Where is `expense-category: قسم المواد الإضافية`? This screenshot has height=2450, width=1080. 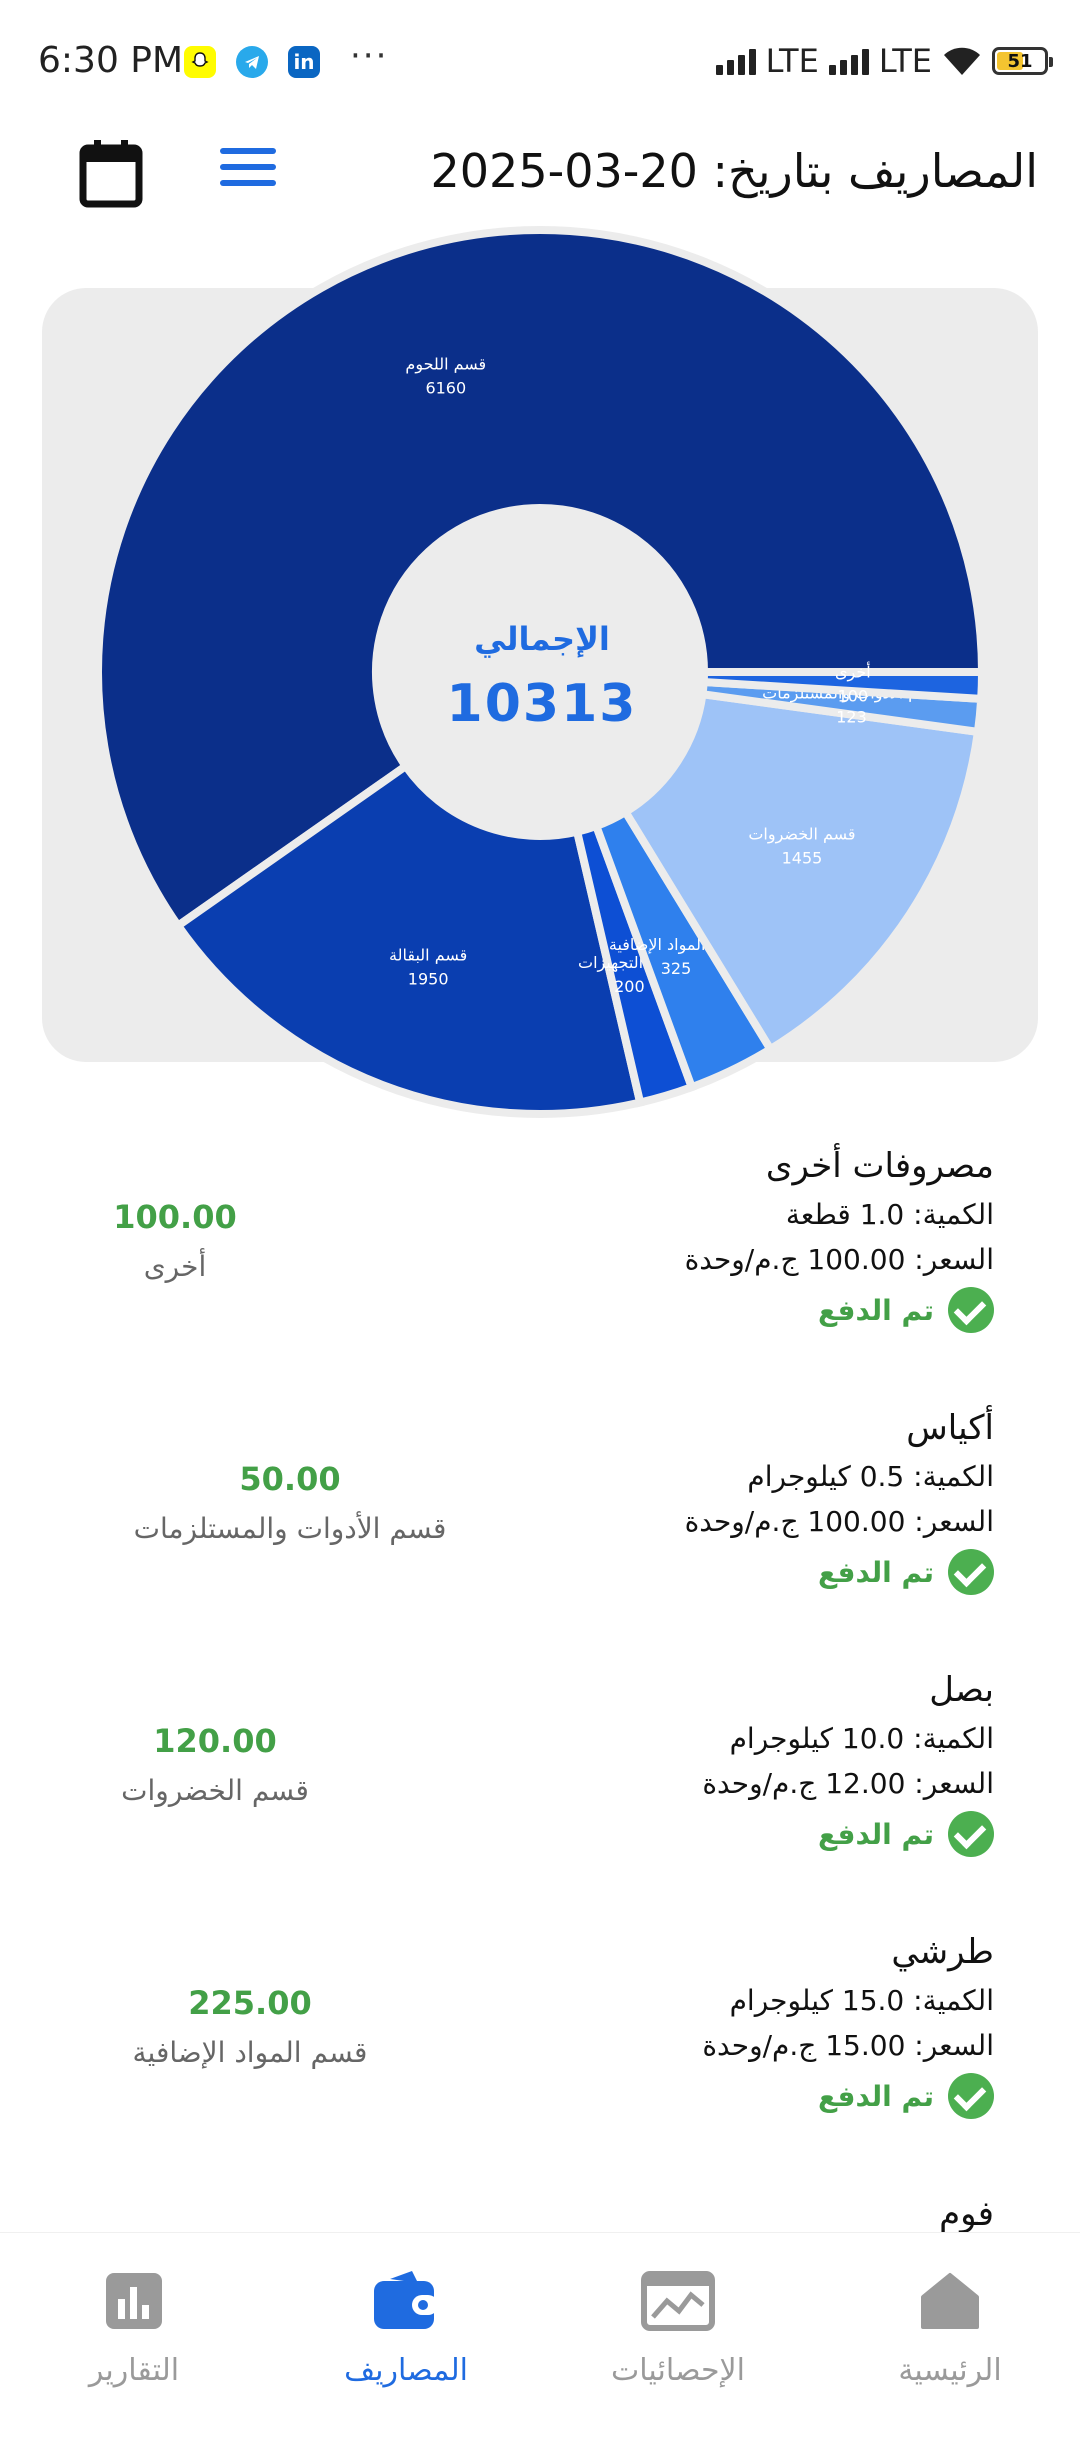 expense-category: قسم المواد الإضافية is located at coordinates (250, 2052).